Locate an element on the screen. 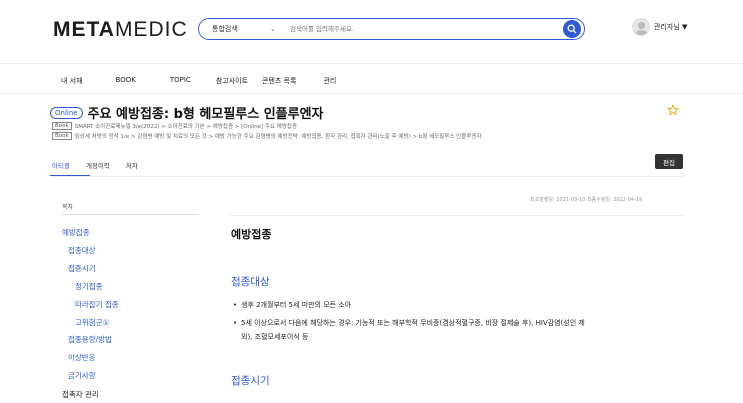 The image size is (743, 403). search-scope-select: 통합검색 is located at coordinates (241, 29).